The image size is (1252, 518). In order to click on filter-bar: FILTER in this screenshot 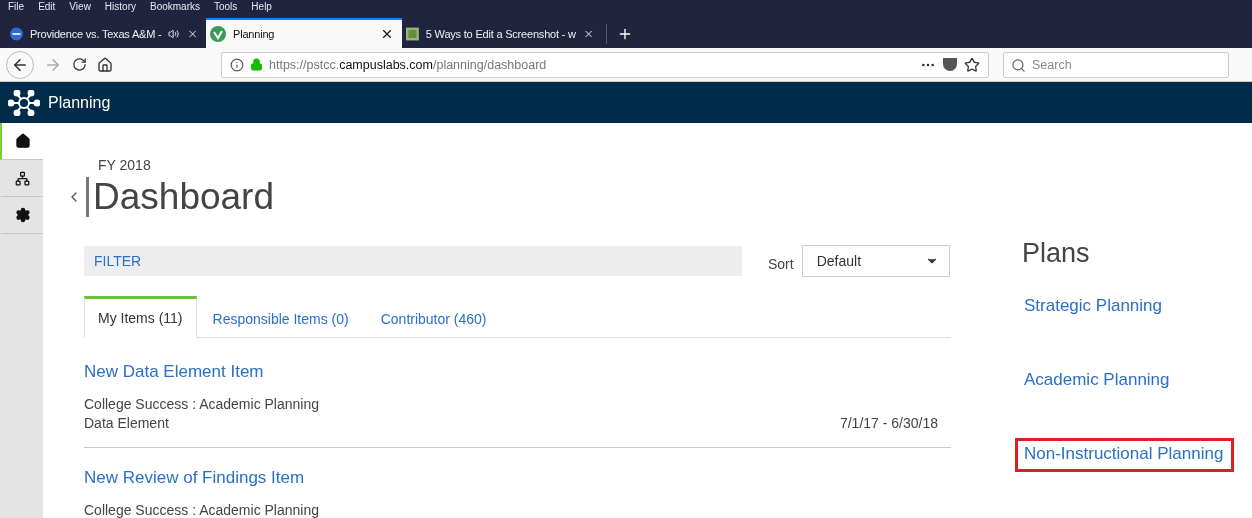, I will do `click(413, 261)`.